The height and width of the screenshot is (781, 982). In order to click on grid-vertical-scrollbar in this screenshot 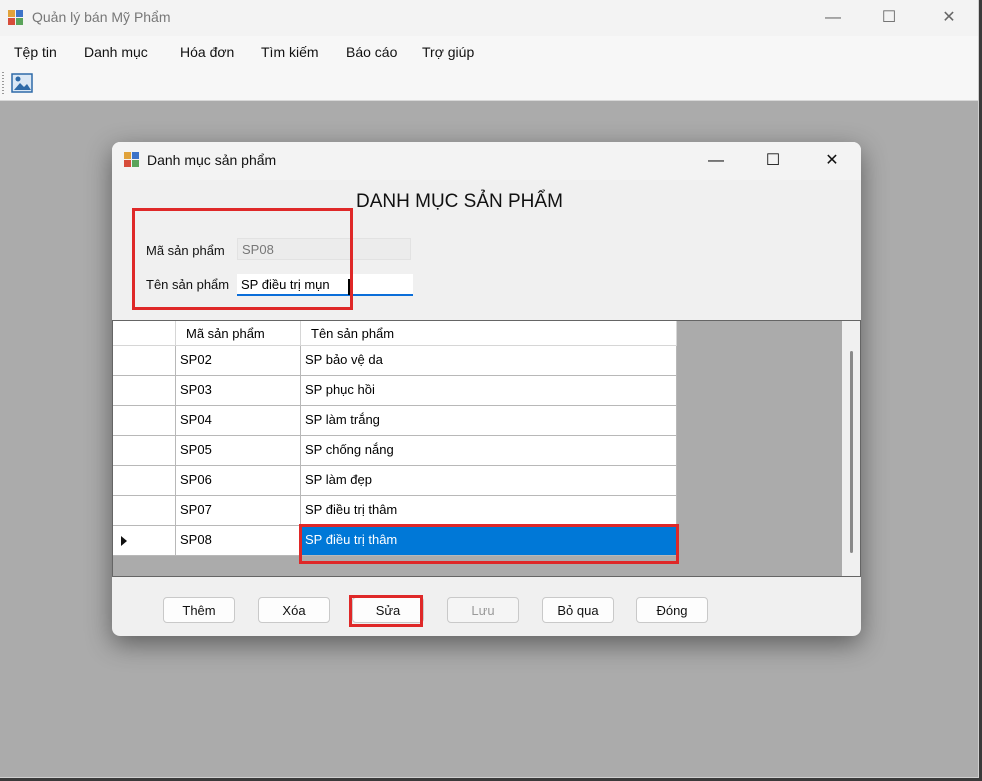, I will do `click(851, 448)`.